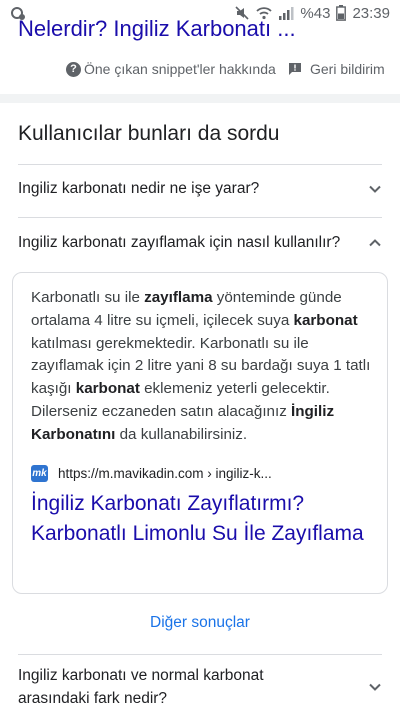 This screenshot has width=400, height=711. I want to click on battery-icon, so click(341, 13).